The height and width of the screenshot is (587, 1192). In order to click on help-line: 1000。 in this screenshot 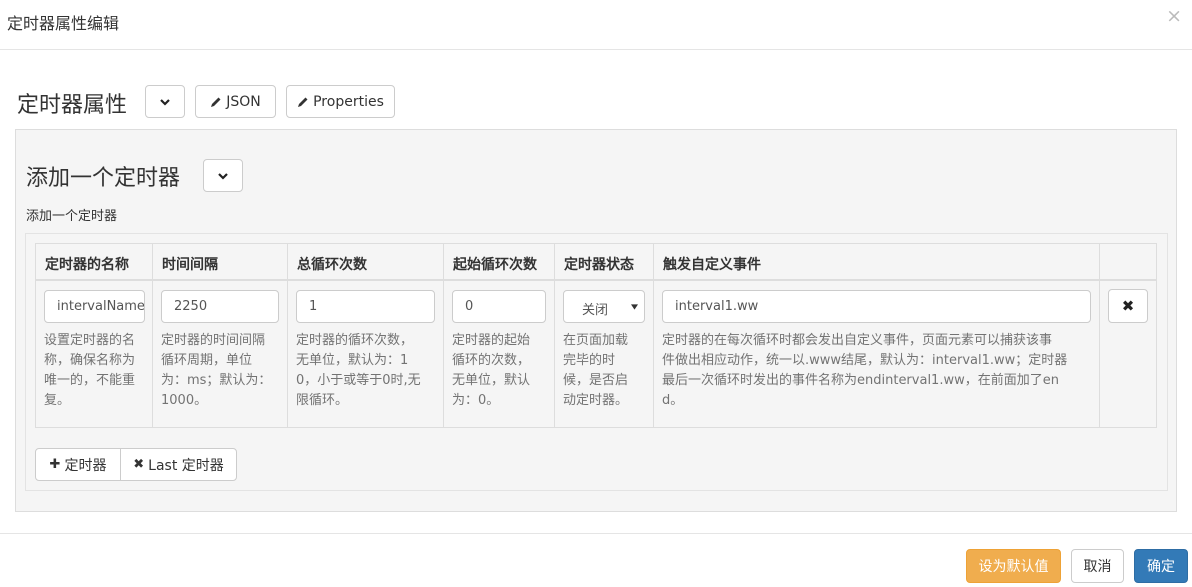, I will do `click(184, 400)`.